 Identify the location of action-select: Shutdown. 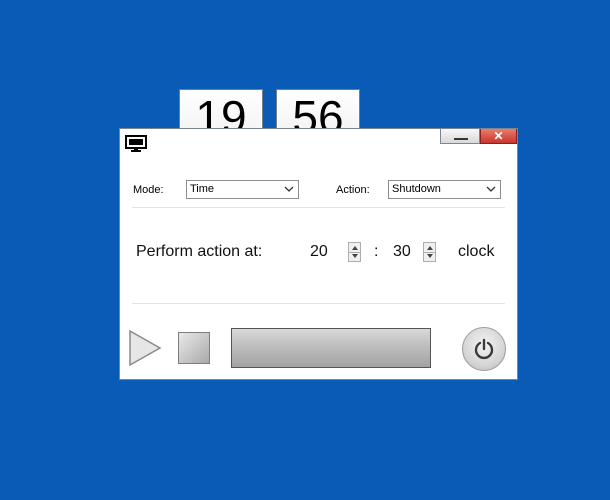
(444, 189).